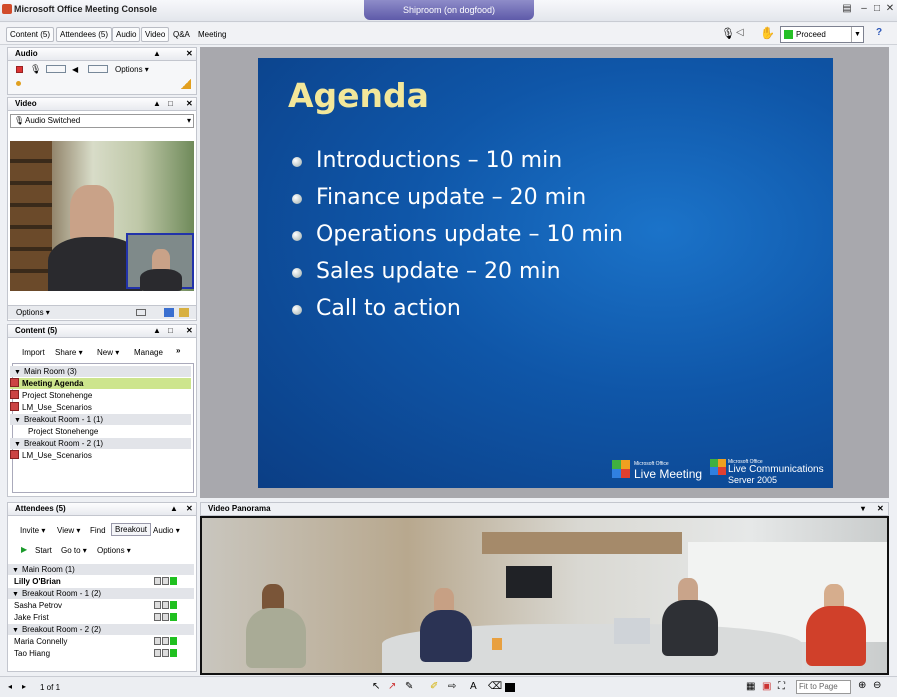  What do you see at coordinates (33, 312) in the screenshot?
I see `video-options-button: Options ▾` at bounding box center [33, 312].